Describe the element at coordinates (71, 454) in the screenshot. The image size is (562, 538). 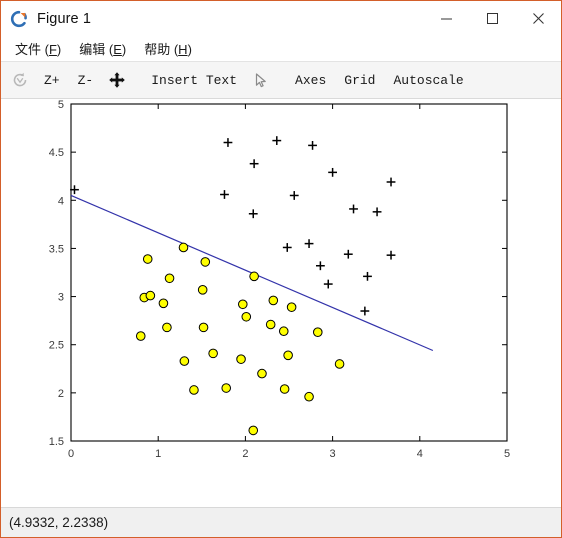
I see `x-tick-label: 0` at that location.